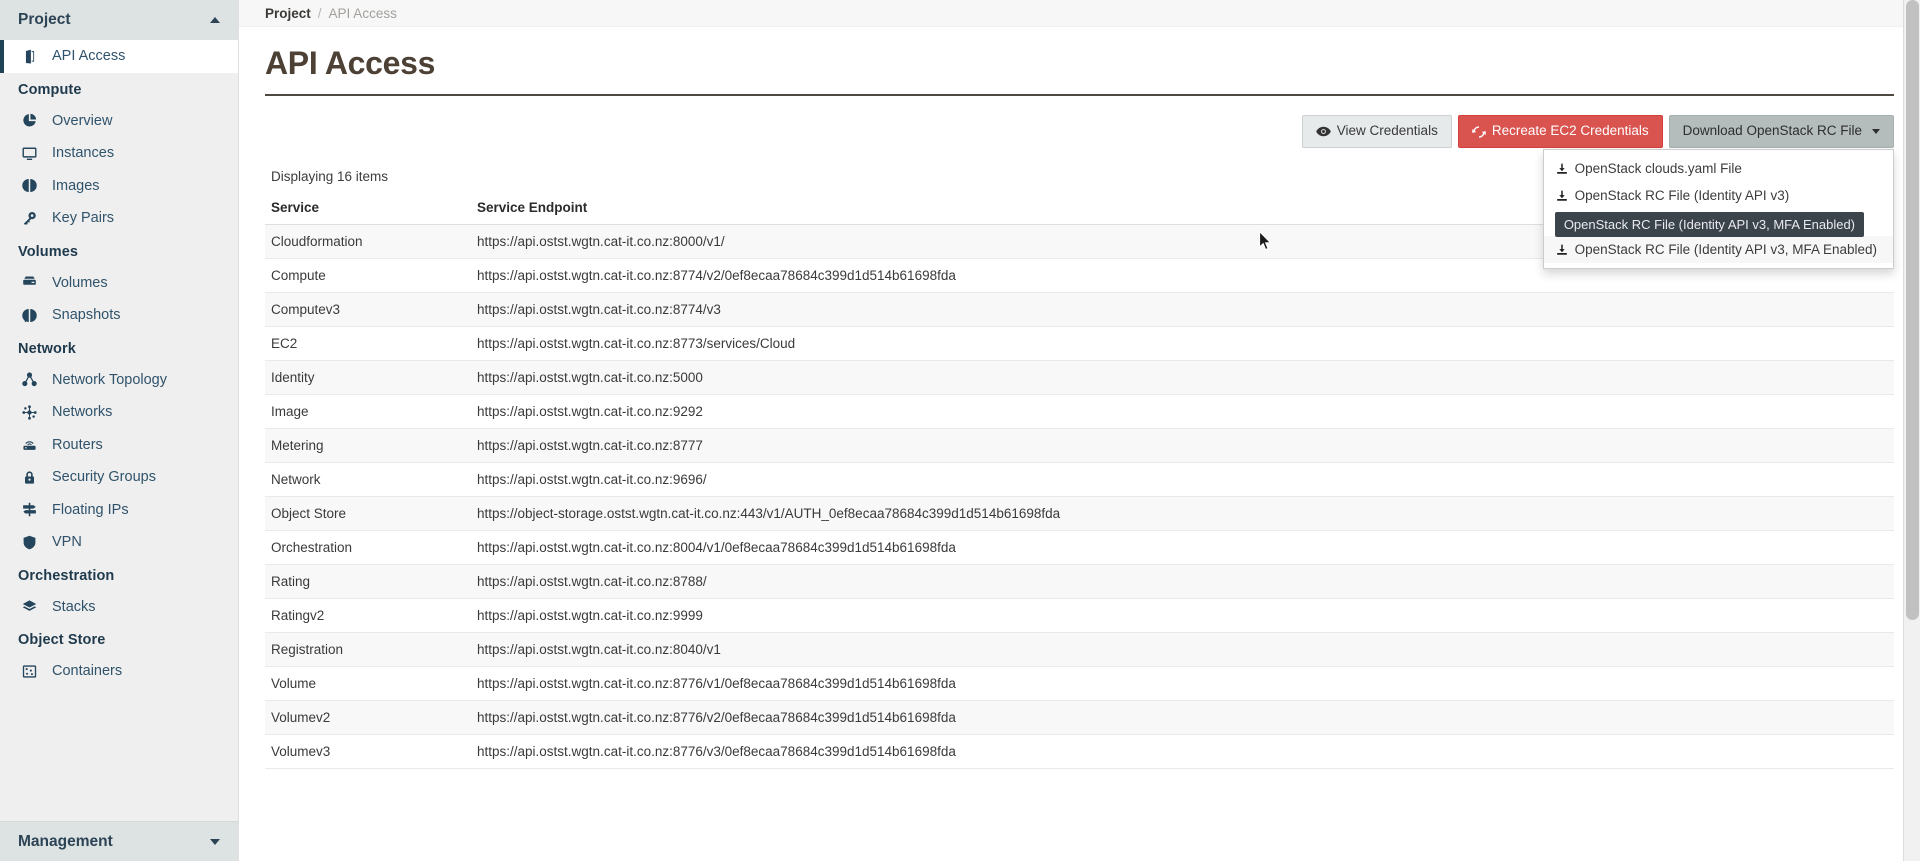  Describe the element at coordinates (368, 212) in the screenshot. I see `column-header-service: Service` at that location.